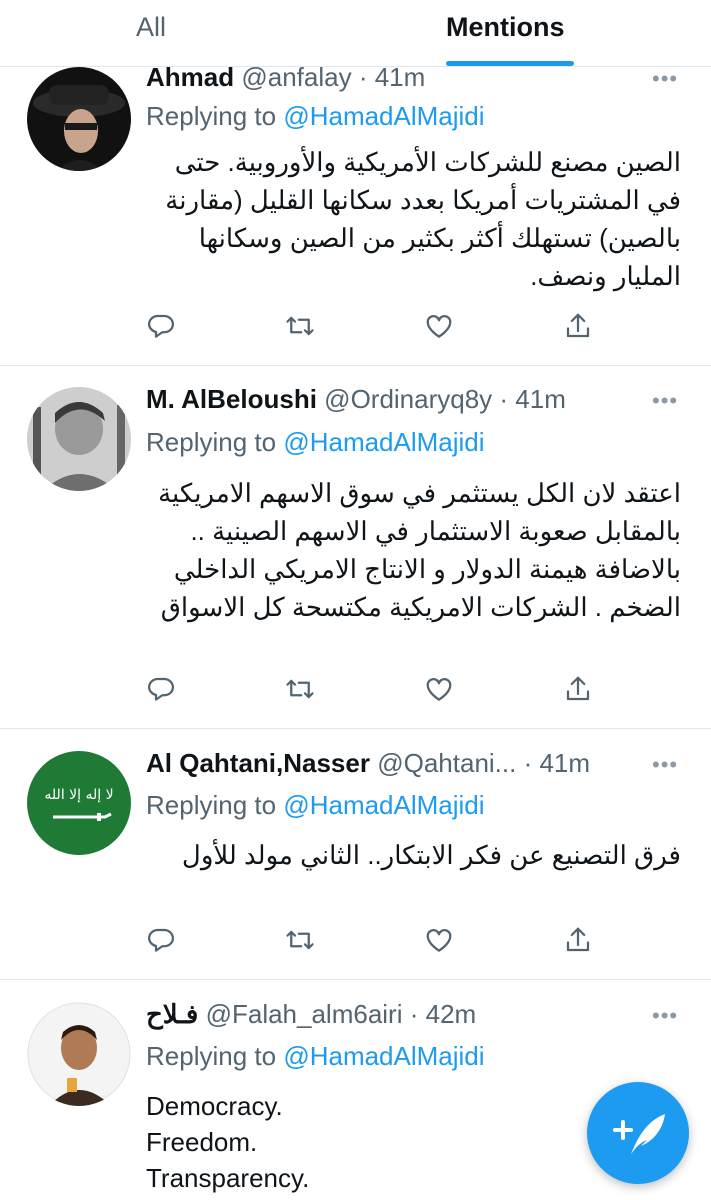  I want to click on tweet-header: فـلاح @Falah_alm6airi · 42m, so click(311, 1014).